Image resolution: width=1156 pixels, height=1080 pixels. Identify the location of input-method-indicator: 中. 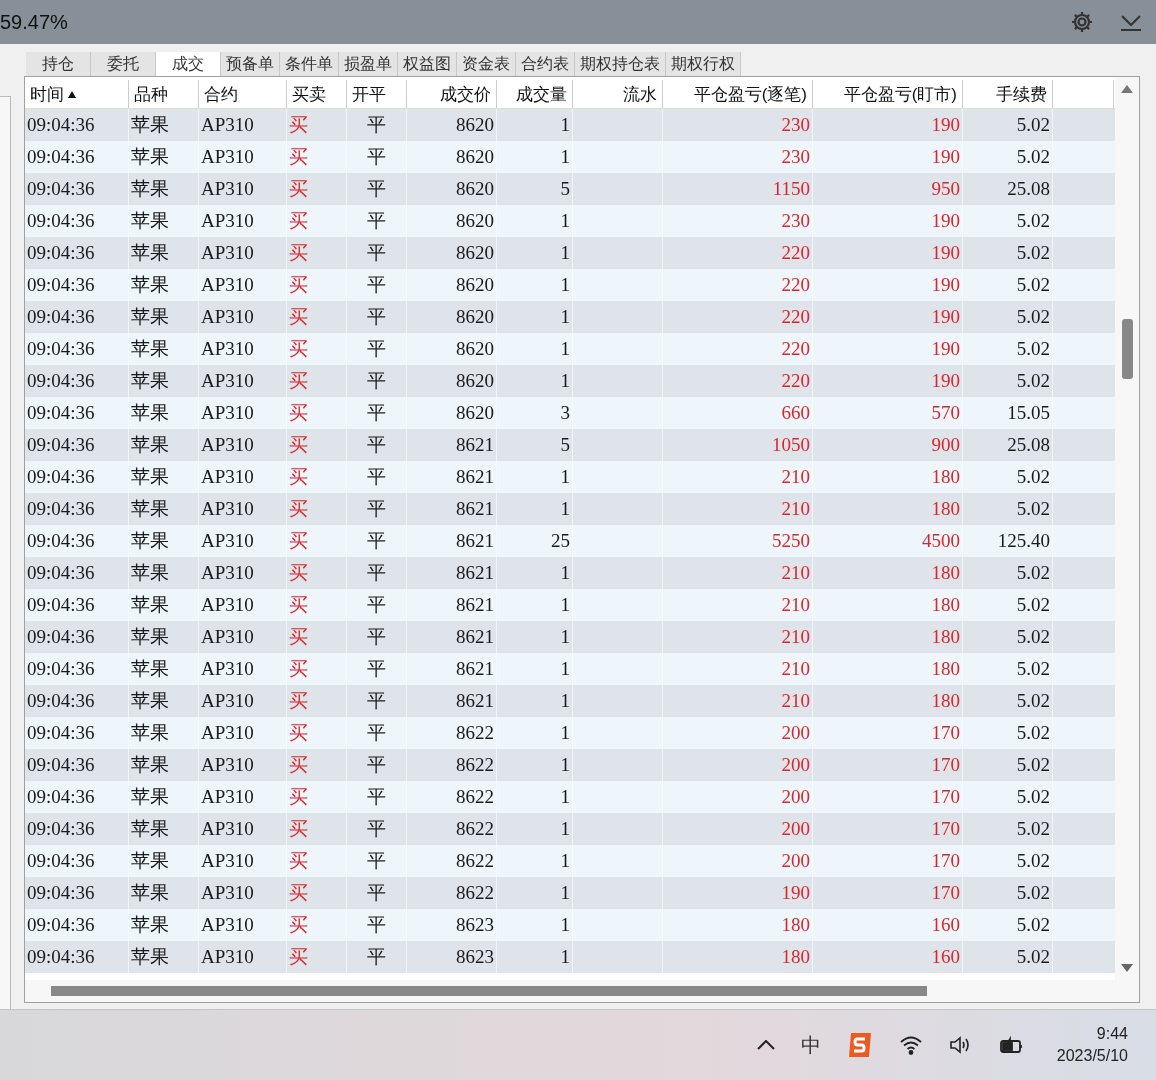
(810, 1045).